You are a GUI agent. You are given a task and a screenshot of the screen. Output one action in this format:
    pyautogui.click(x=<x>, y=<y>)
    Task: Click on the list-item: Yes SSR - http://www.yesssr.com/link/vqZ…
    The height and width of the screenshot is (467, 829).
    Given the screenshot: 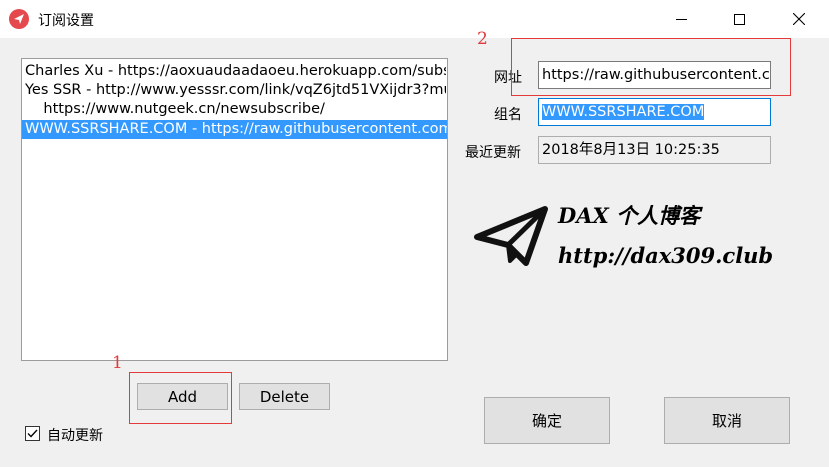 What is the action you would take?
    pyautogui.click(x=235, y=90)
    